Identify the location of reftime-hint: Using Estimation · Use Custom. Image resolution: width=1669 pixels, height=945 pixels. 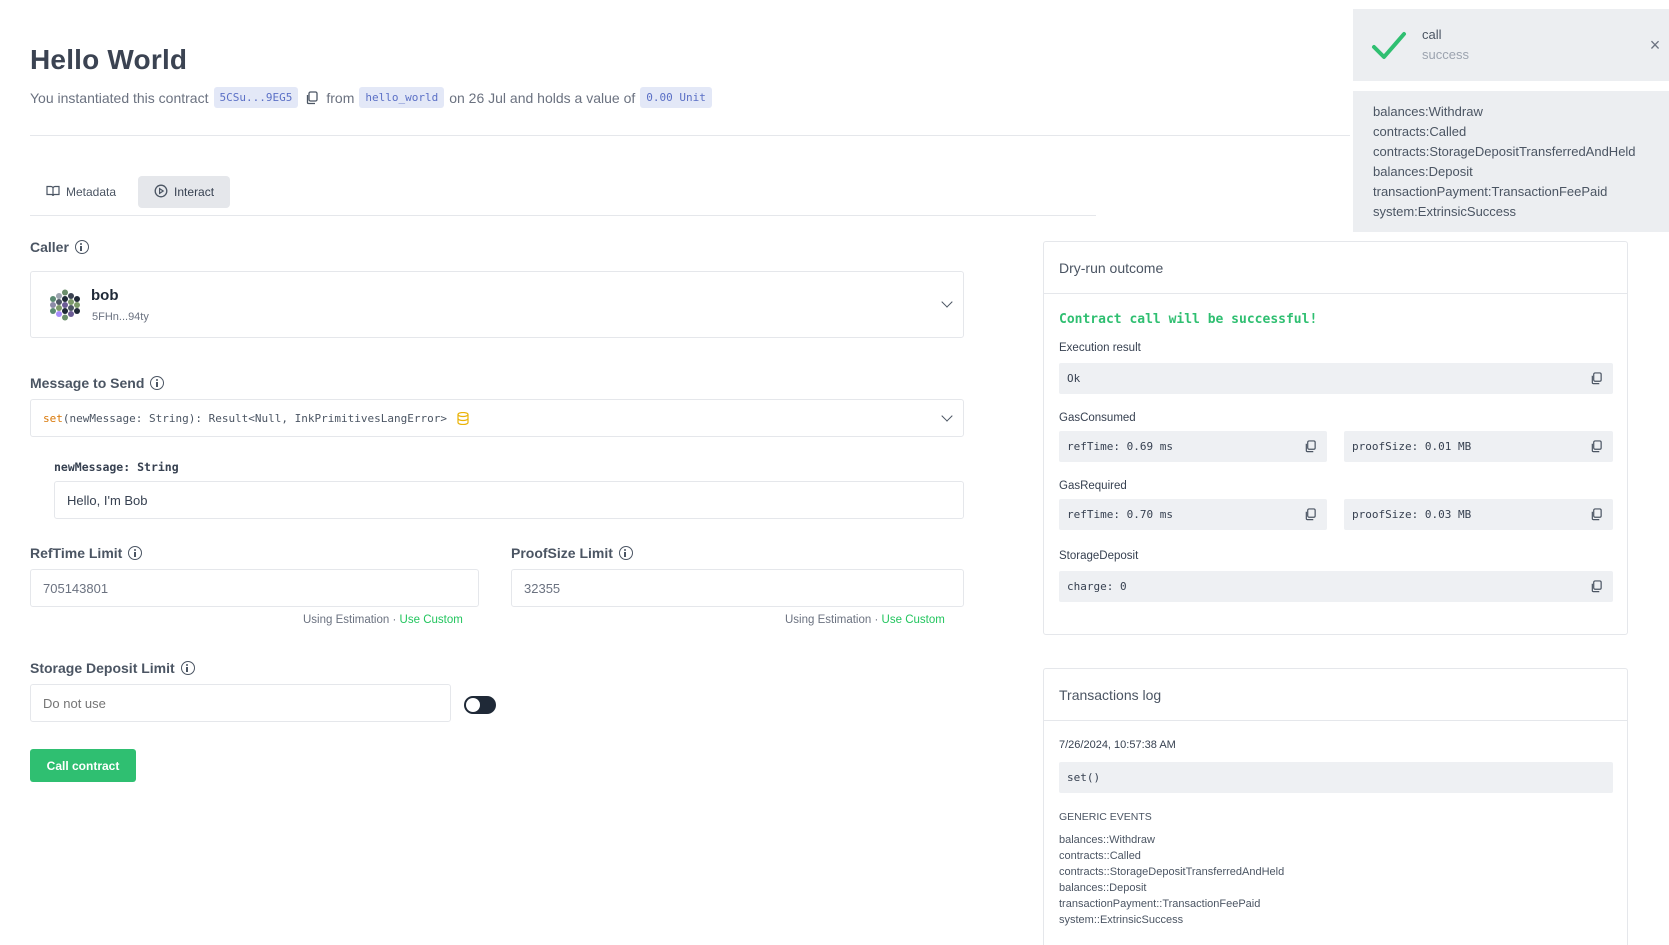
(383, 620).